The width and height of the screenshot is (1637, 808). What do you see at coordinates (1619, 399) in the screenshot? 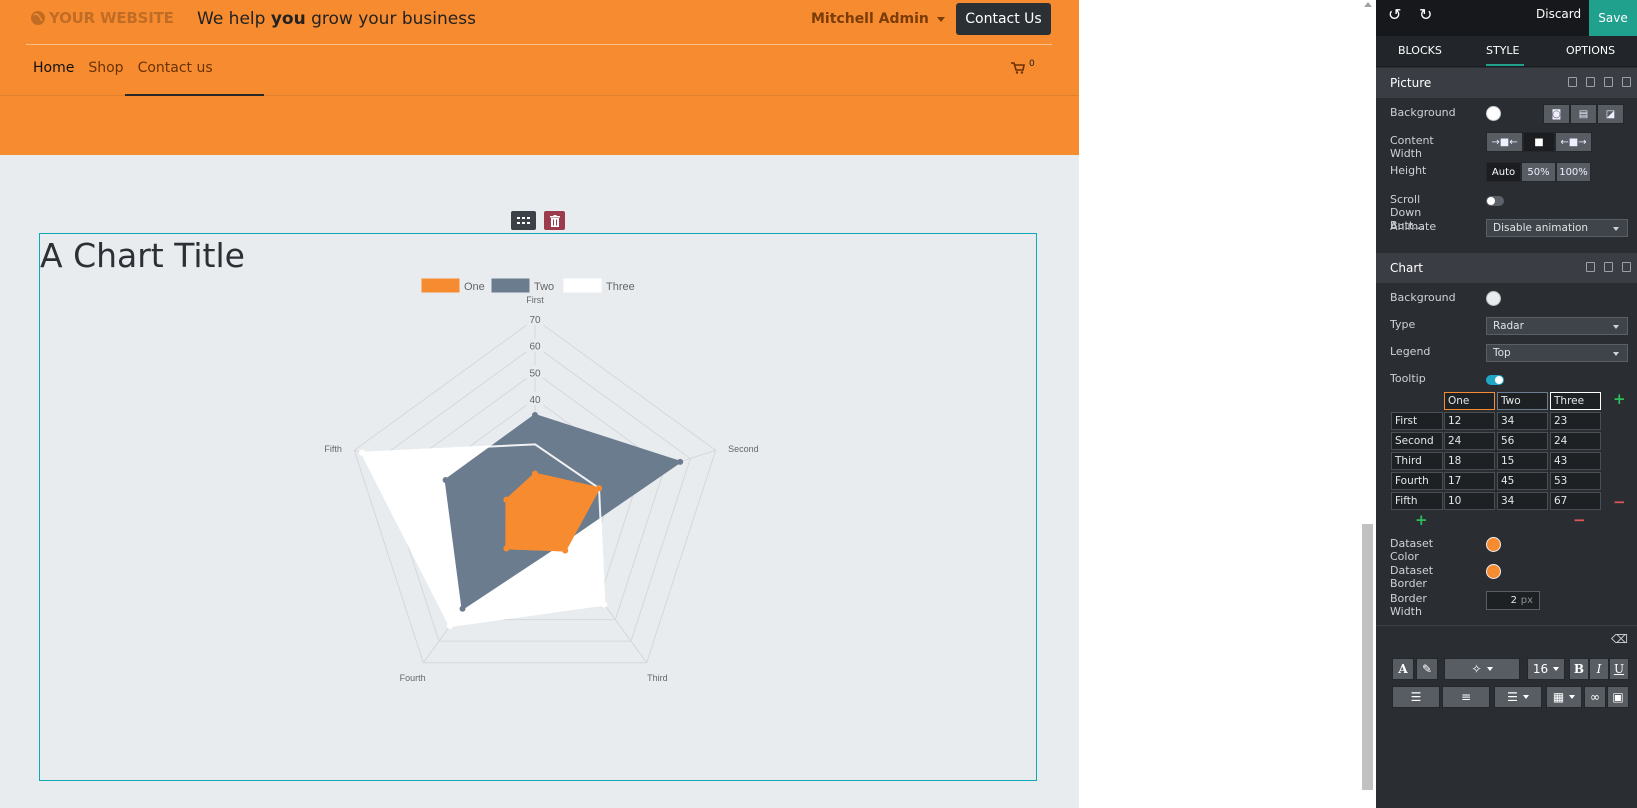
I see `add-column-button: +` at bounding box center [1619, 399].